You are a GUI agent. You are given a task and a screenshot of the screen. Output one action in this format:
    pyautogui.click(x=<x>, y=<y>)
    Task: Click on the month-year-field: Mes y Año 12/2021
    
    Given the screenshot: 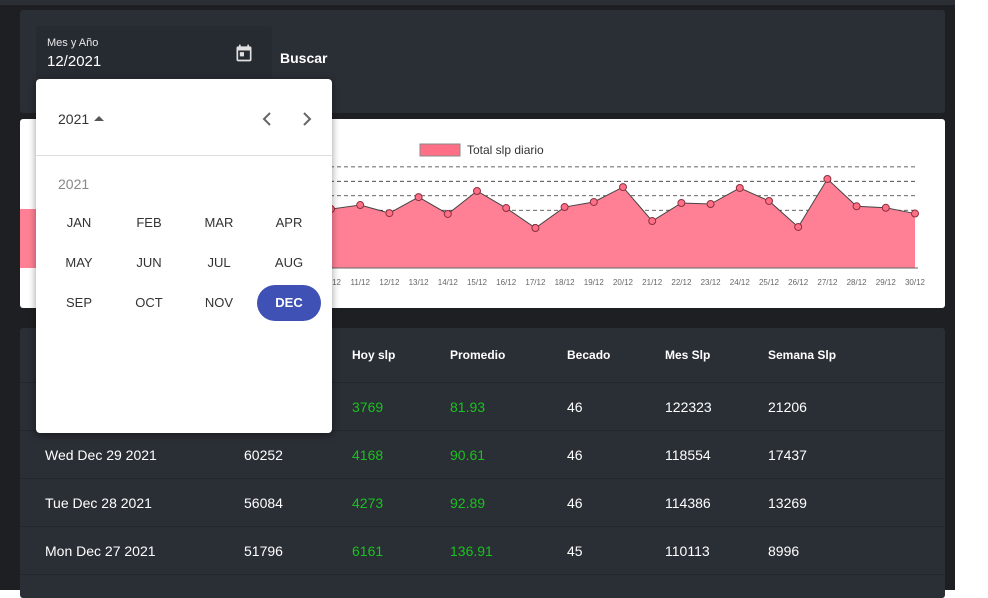 What is the action you would take?
    pyautogui.click(x=154, y=52)
    